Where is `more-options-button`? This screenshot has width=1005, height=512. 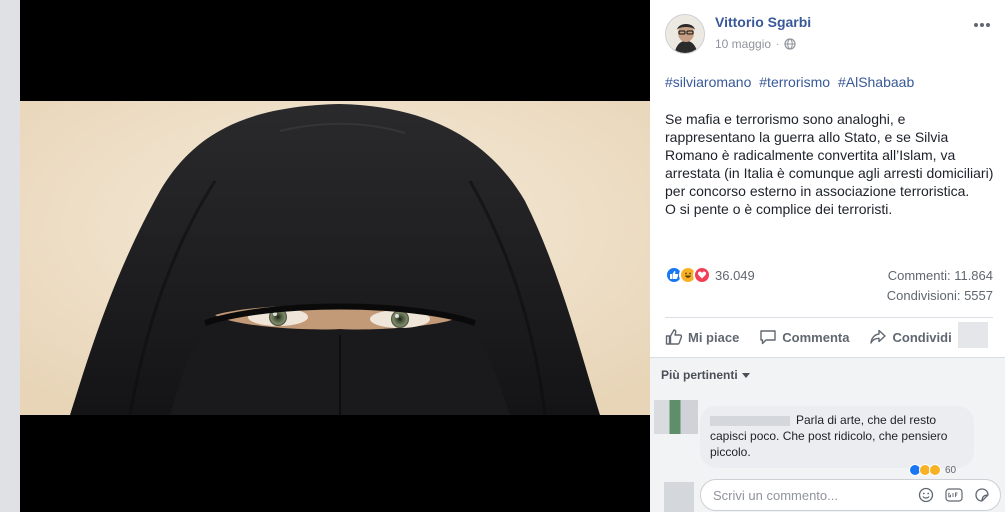 more-options-button is located at coordinates (982, 22).